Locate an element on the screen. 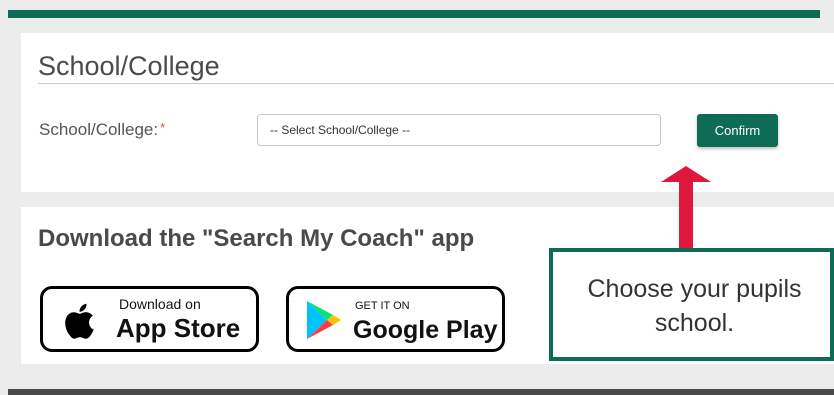 The width and height of the screenshot is (834, 395). instruction-tooltip: Choose your pupils school. is located at coordinates (691, 304).